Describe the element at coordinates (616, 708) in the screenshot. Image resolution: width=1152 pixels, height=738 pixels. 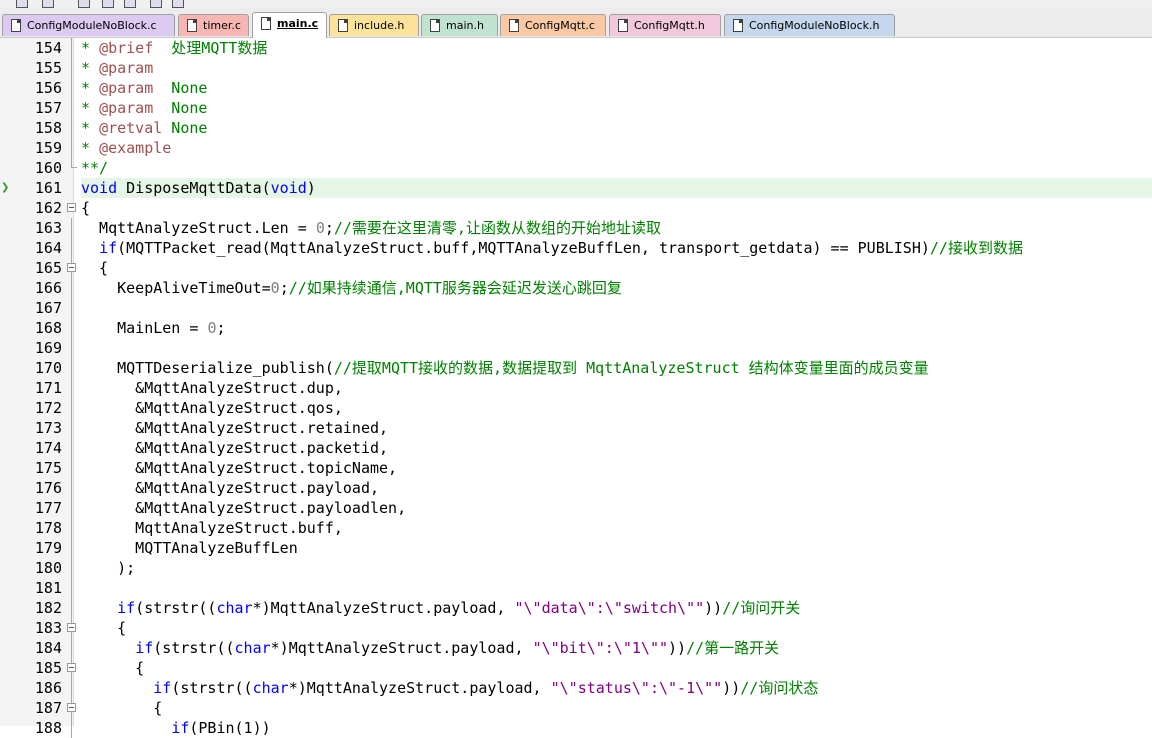
I see `code-text: {` at that location.